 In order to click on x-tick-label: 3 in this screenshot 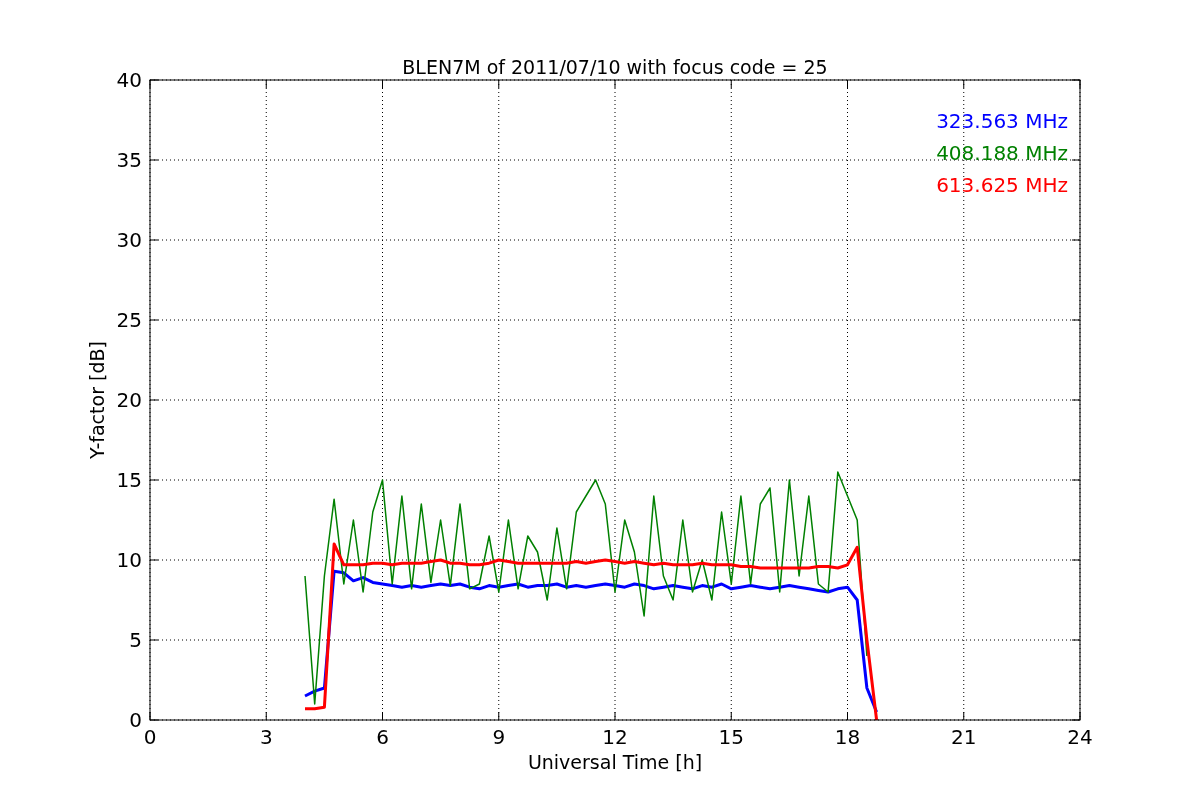, I will do `click(266, 737)`.